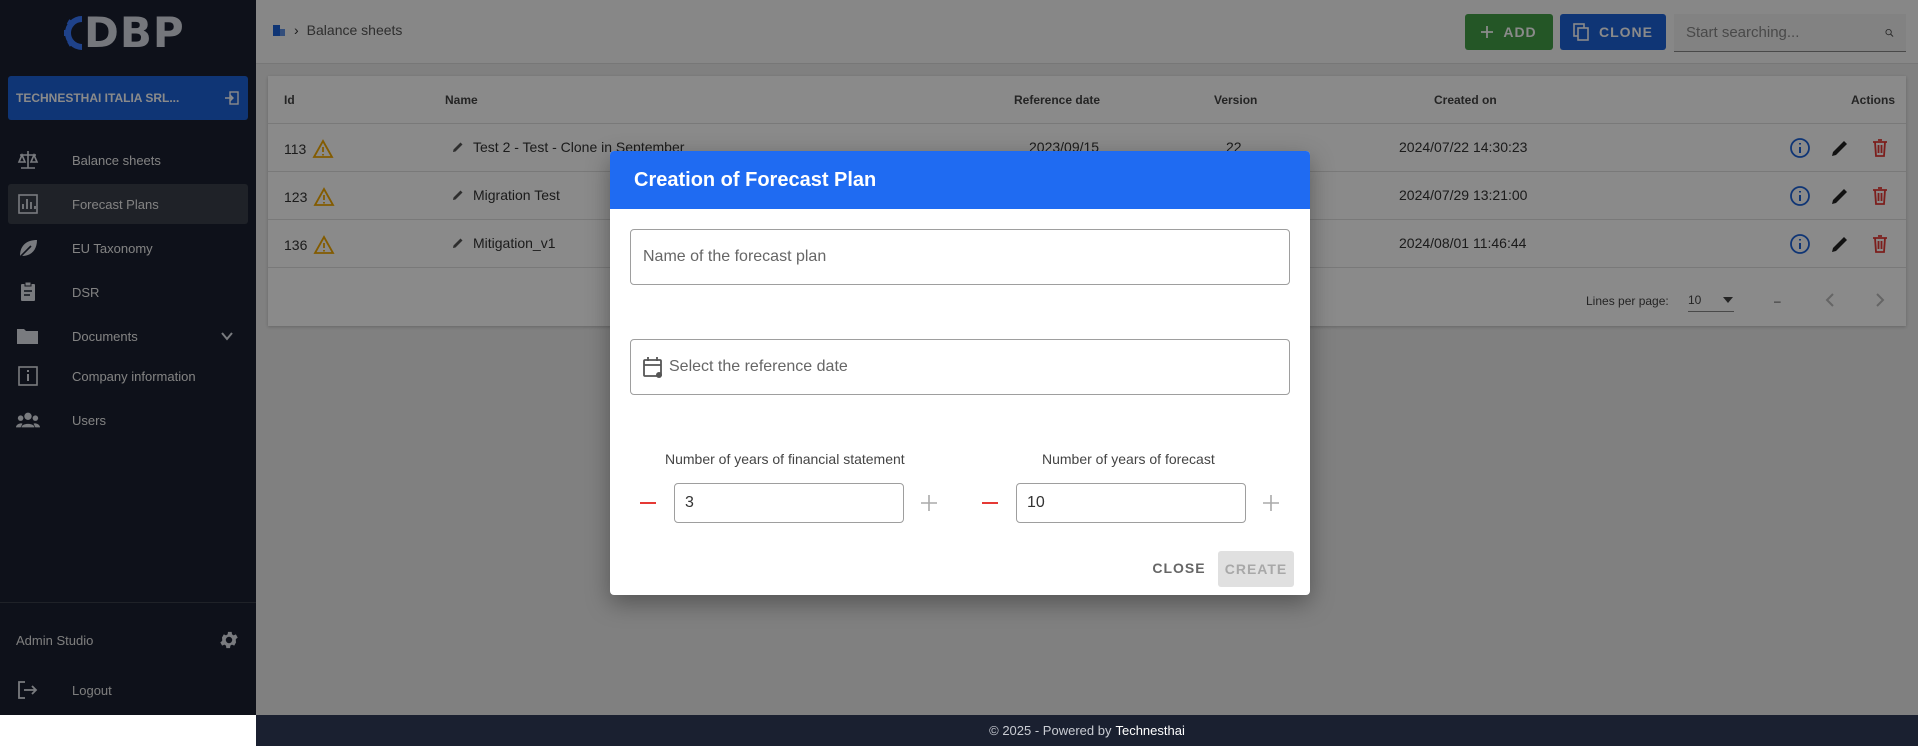 The width and height of the screenshot is (1918, 746). I want to click on fs-years-decrement-button, so click(648, 503).